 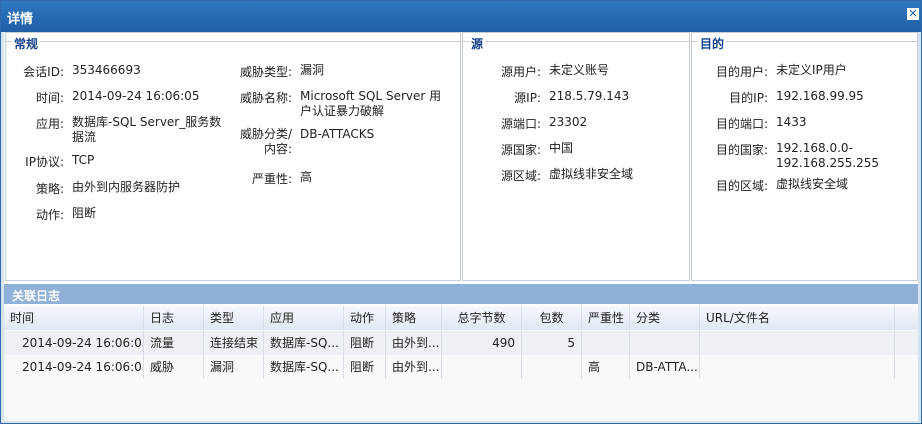 I want to click on field-row: 源区域: 虚拟线非安全域, so click(x=571, y=175).